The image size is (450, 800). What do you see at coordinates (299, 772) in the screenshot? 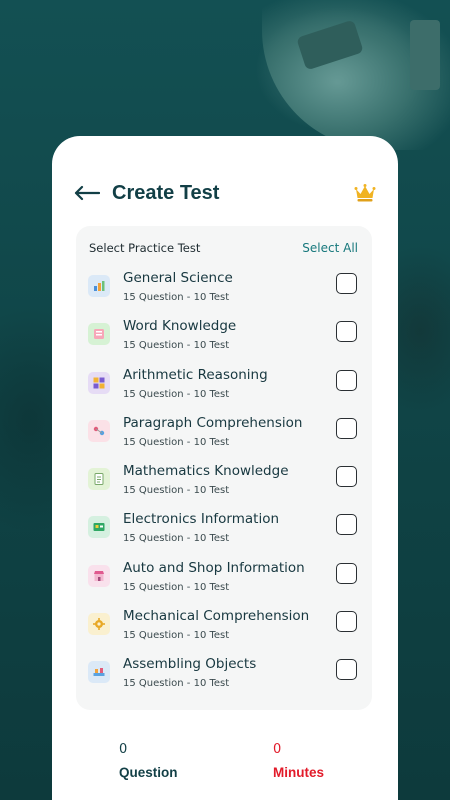
I see `minutes-count-label: Minutes` at bounding box center [299, 772].